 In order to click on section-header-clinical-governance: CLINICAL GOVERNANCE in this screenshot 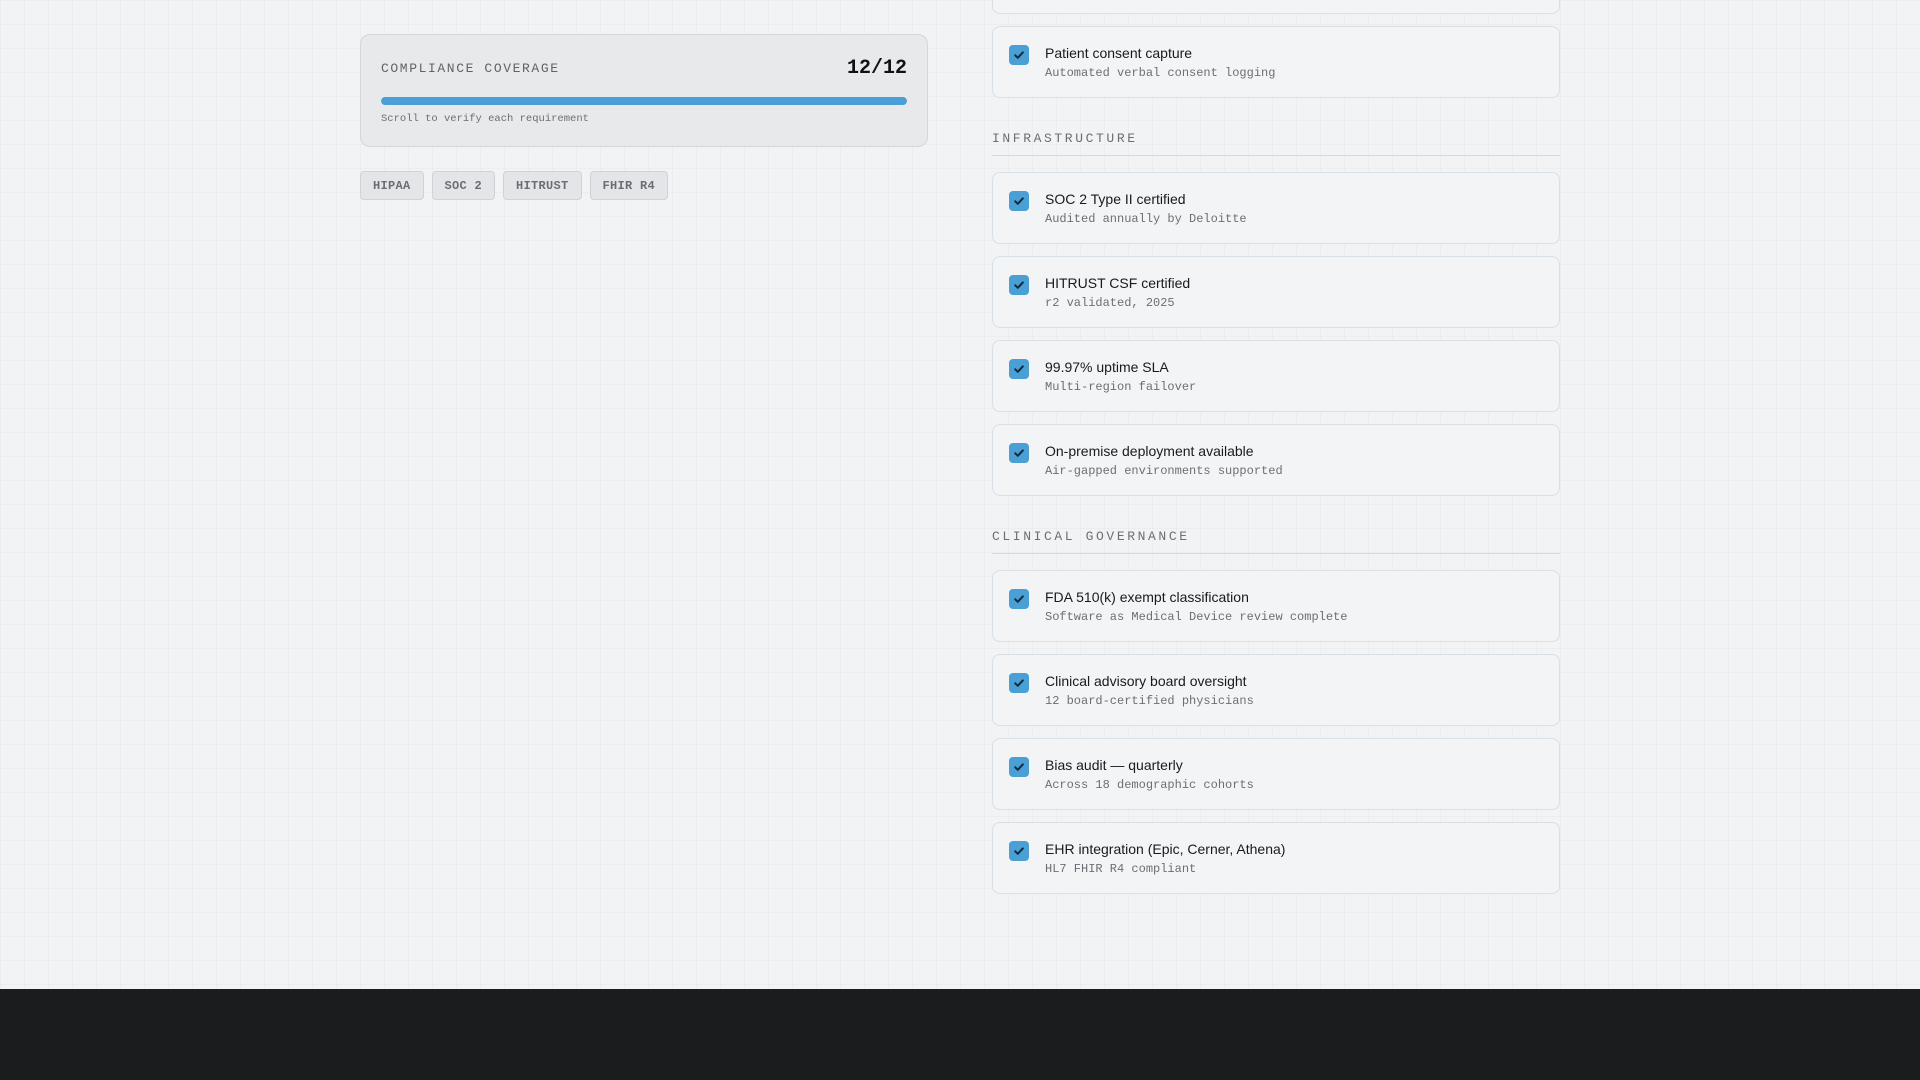, I will do `click(1276, 541)`.